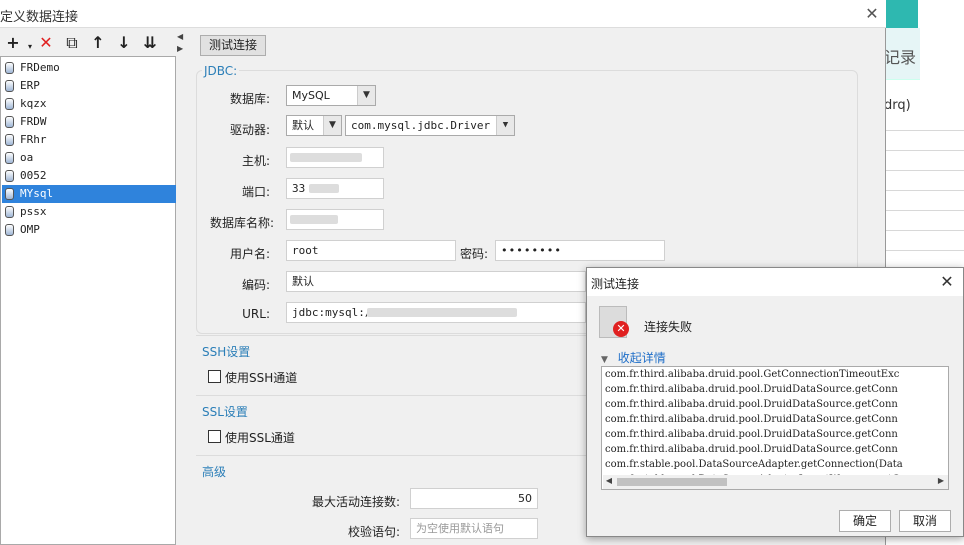 The height and width of the screenshot is (545, 964). I want to click on datasource-label: FRhr, so click(33, 139).